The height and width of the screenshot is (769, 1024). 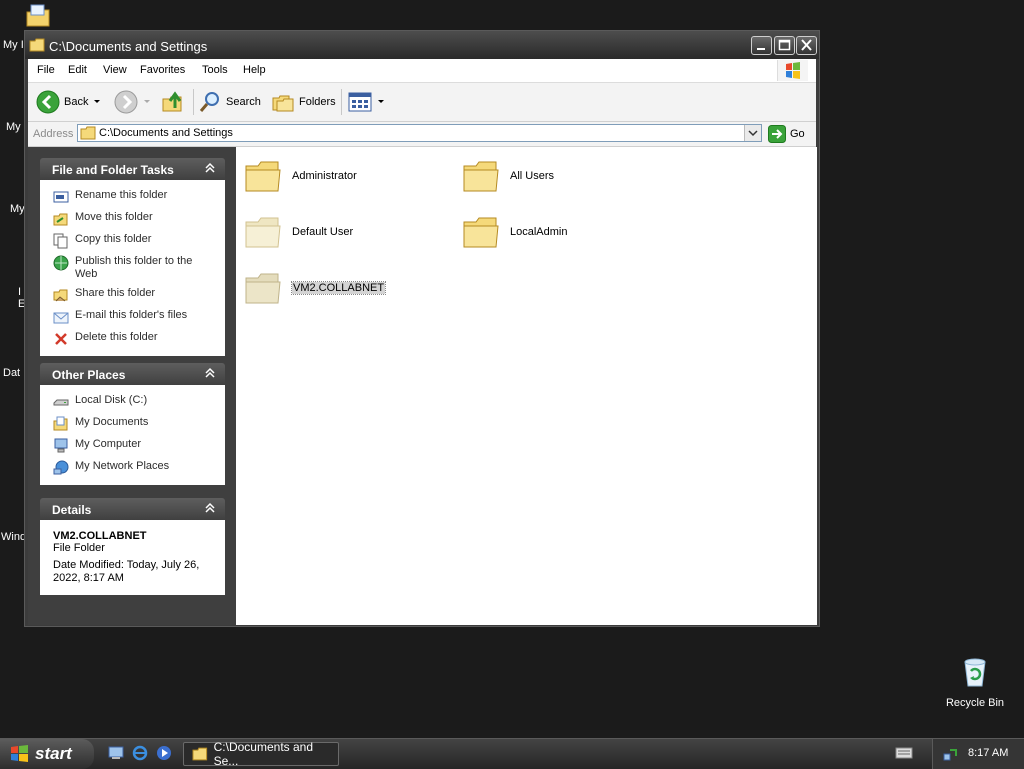 I want to click on start-button: start, so click(x=47, y=754).